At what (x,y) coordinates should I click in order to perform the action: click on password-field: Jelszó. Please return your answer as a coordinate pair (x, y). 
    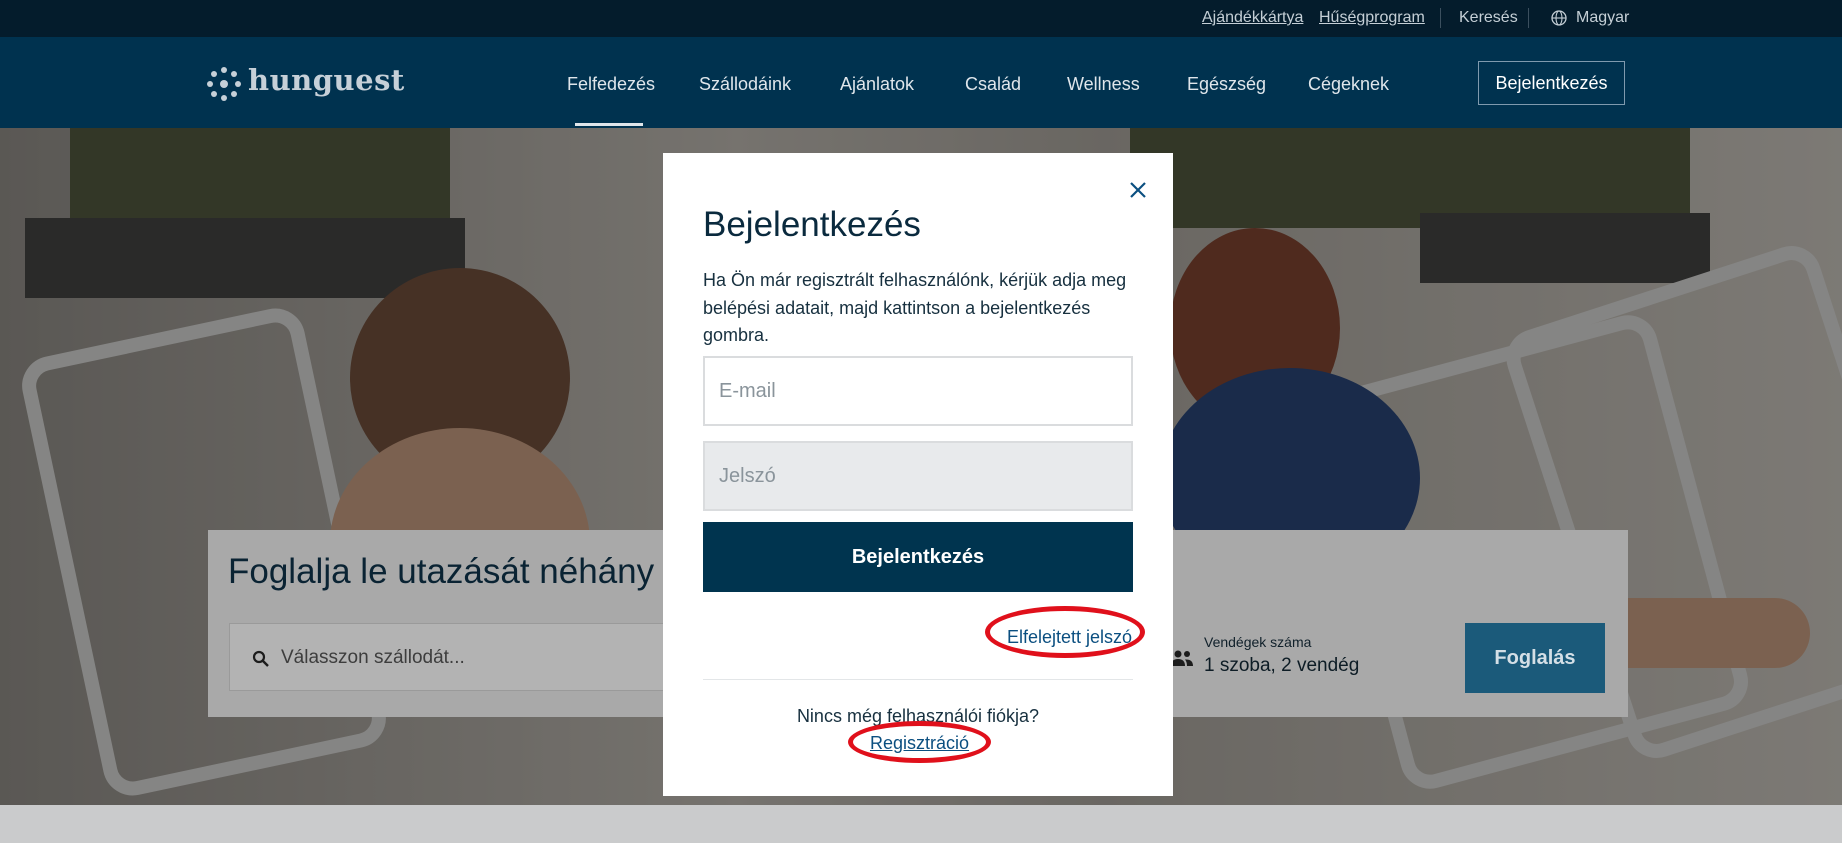
    Looking at the image, I should click on (918, 476).